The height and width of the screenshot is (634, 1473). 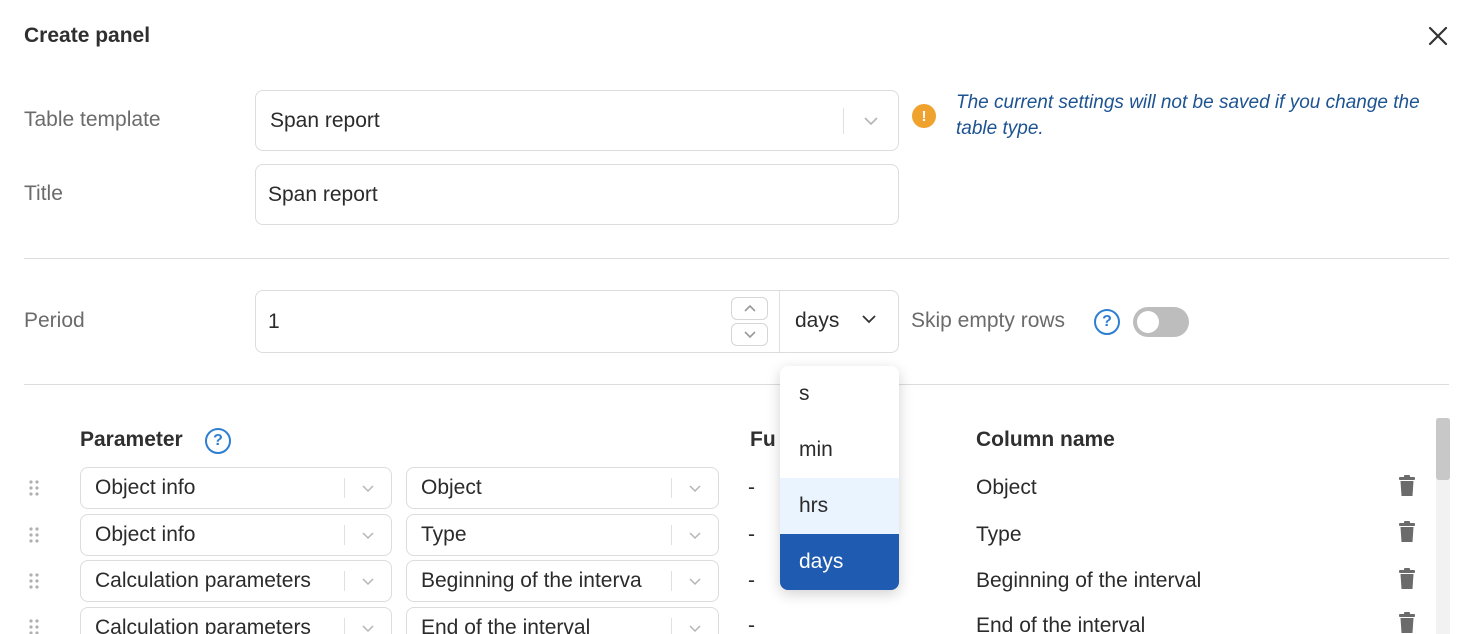 I want to click on parameter-value: Type, so click(x=444, y=534).